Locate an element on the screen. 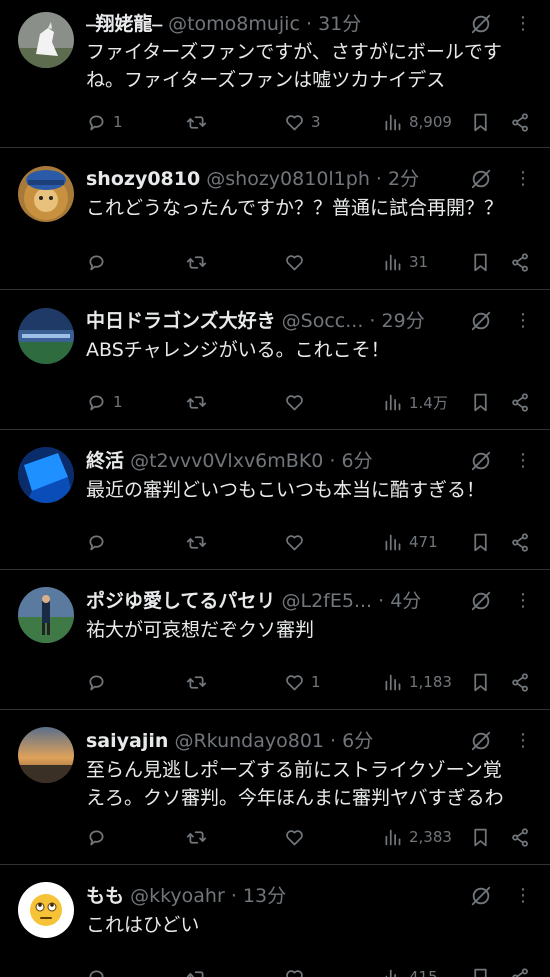 The height and width of the screenshot is (977, 550). display-name: ポジゆ愛してるパセリ is located at coordinates (180, 601).